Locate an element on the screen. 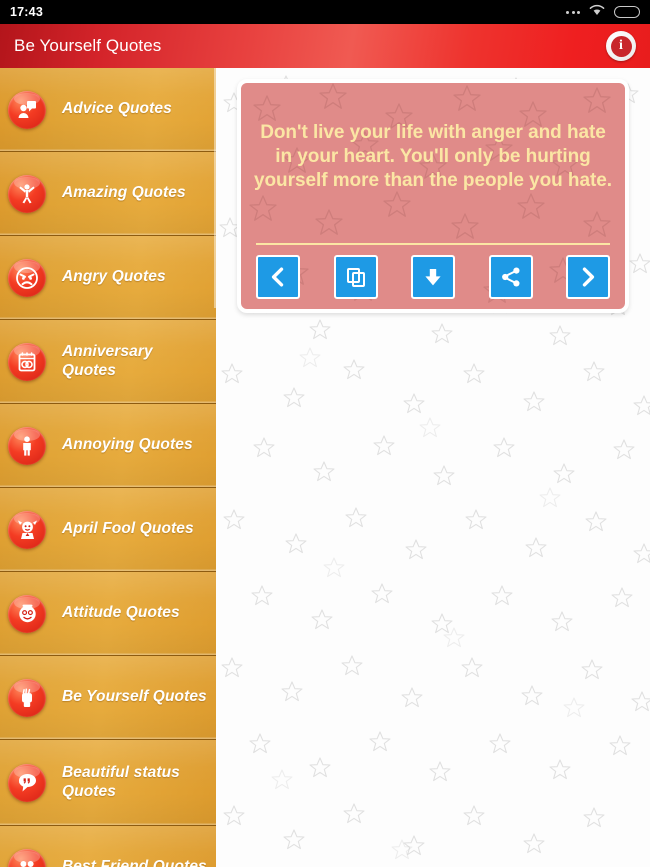  sidebar-item-label: Advice Quotes is located at coordinates (117, 109).